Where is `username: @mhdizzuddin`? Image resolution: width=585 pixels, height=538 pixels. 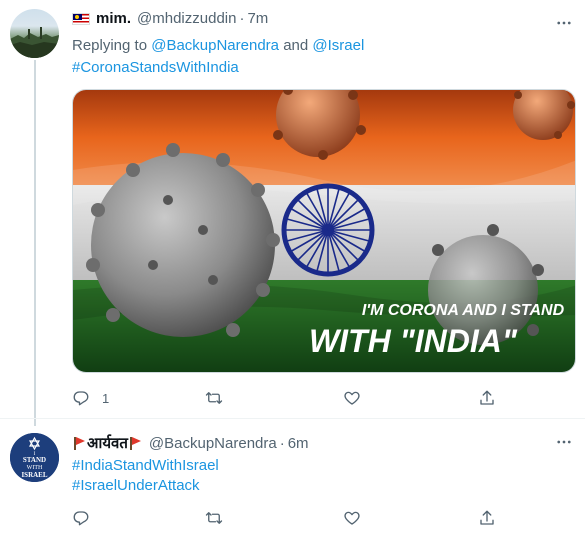 username: @mhdizzuddin is located at coordinates (186, 18).